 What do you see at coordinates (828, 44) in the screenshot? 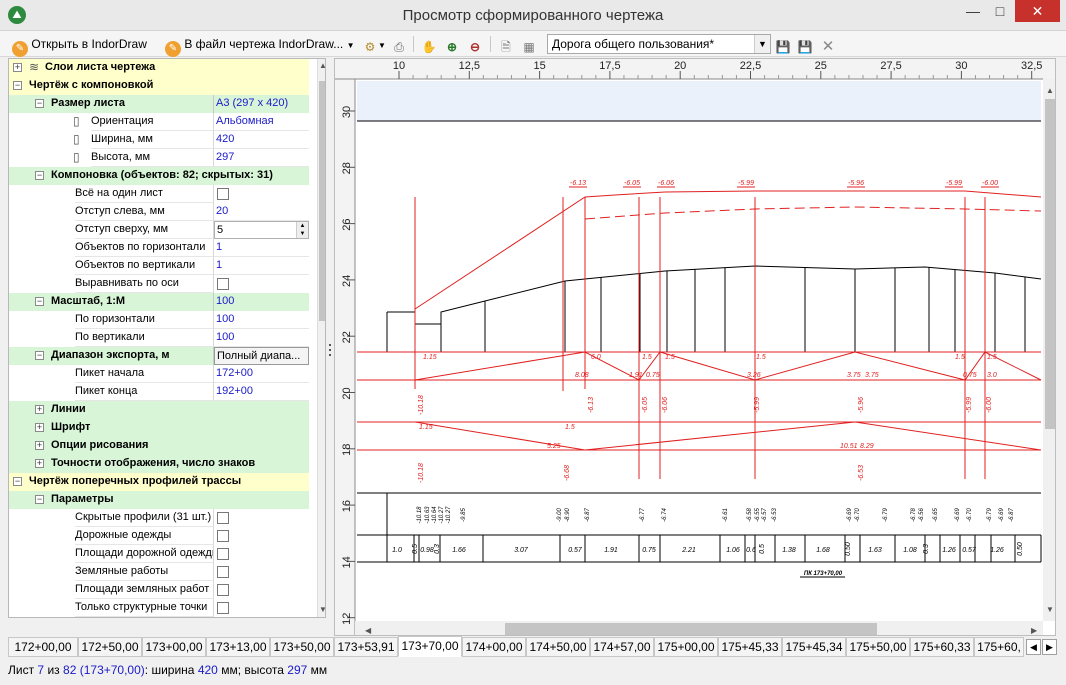
I see `delete-button: ✕` at bounding box center [828, 44].